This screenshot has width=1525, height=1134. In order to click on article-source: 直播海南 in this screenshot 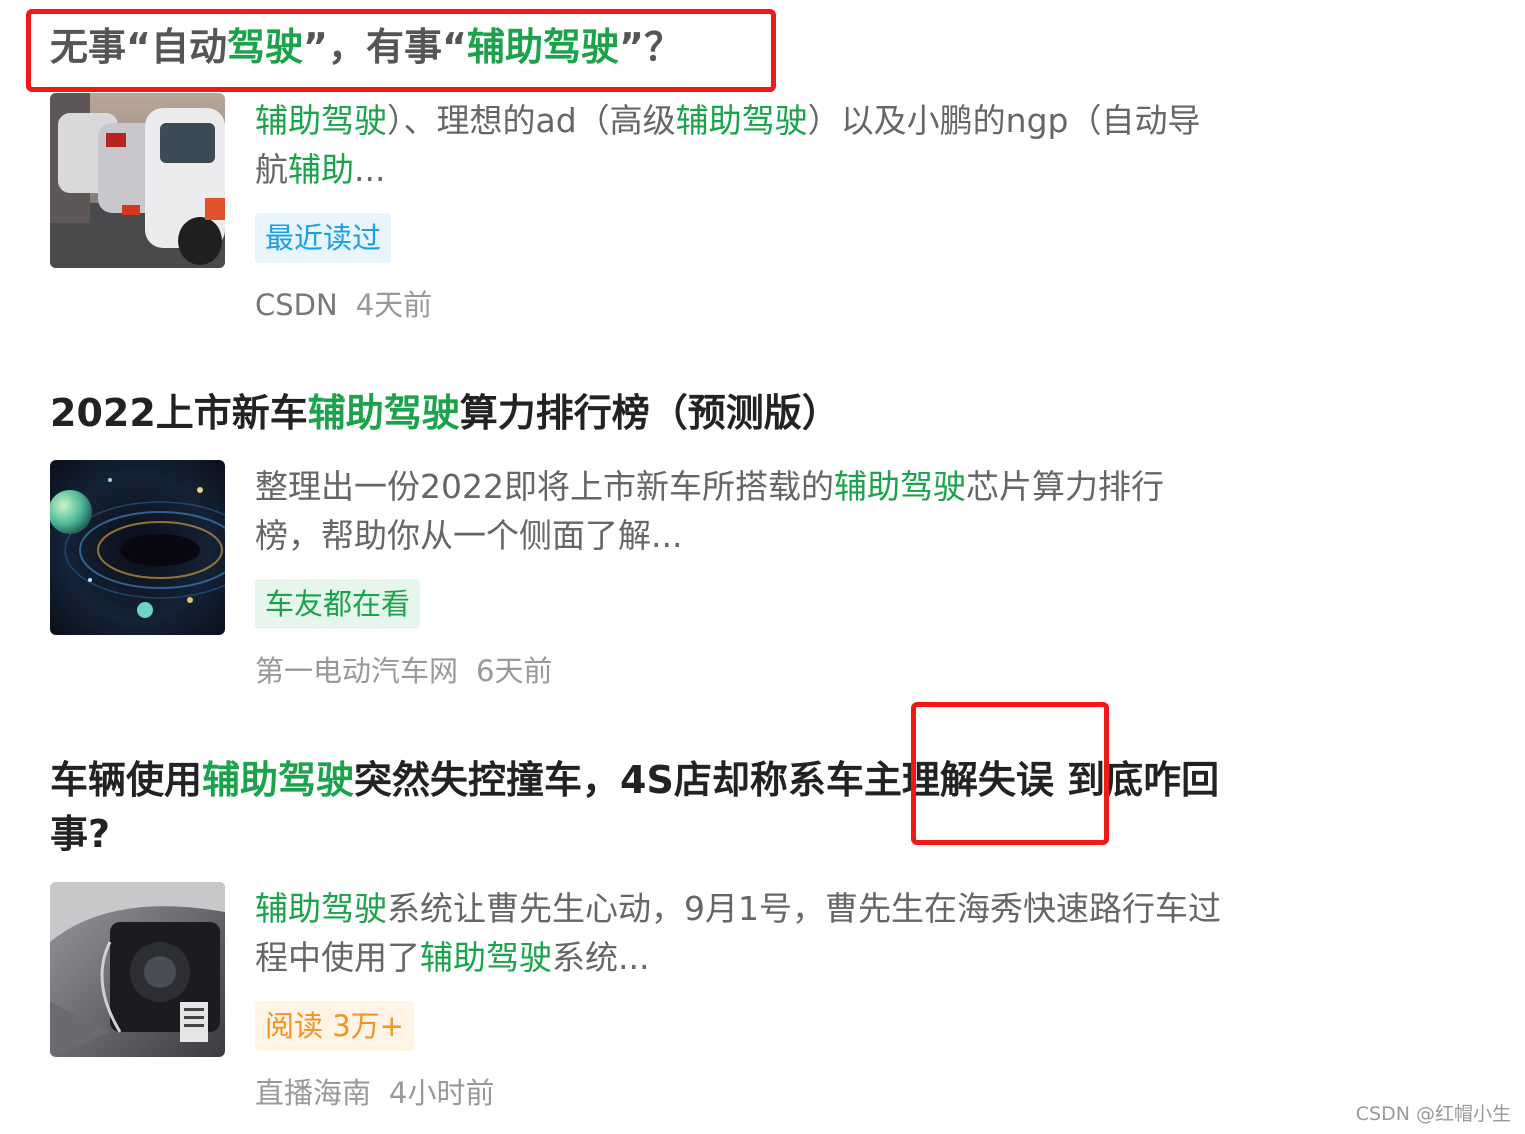, I will do `click(313, 1093)`.